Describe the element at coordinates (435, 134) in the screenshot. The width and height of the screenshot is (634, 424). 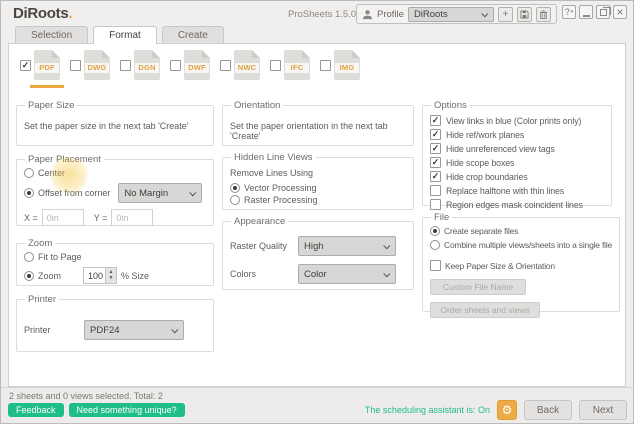
I see `hide-ref-work-planes-checkbox` at that location.